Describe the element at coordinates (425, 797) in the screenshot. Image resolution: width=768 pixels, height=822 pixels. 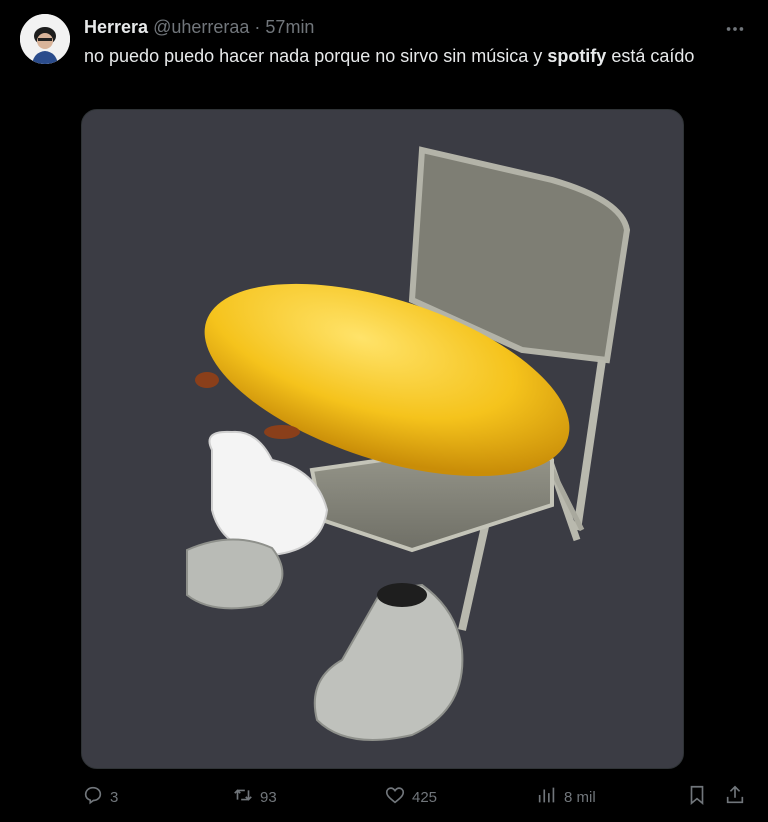
I see `like-count: 425` at that location.